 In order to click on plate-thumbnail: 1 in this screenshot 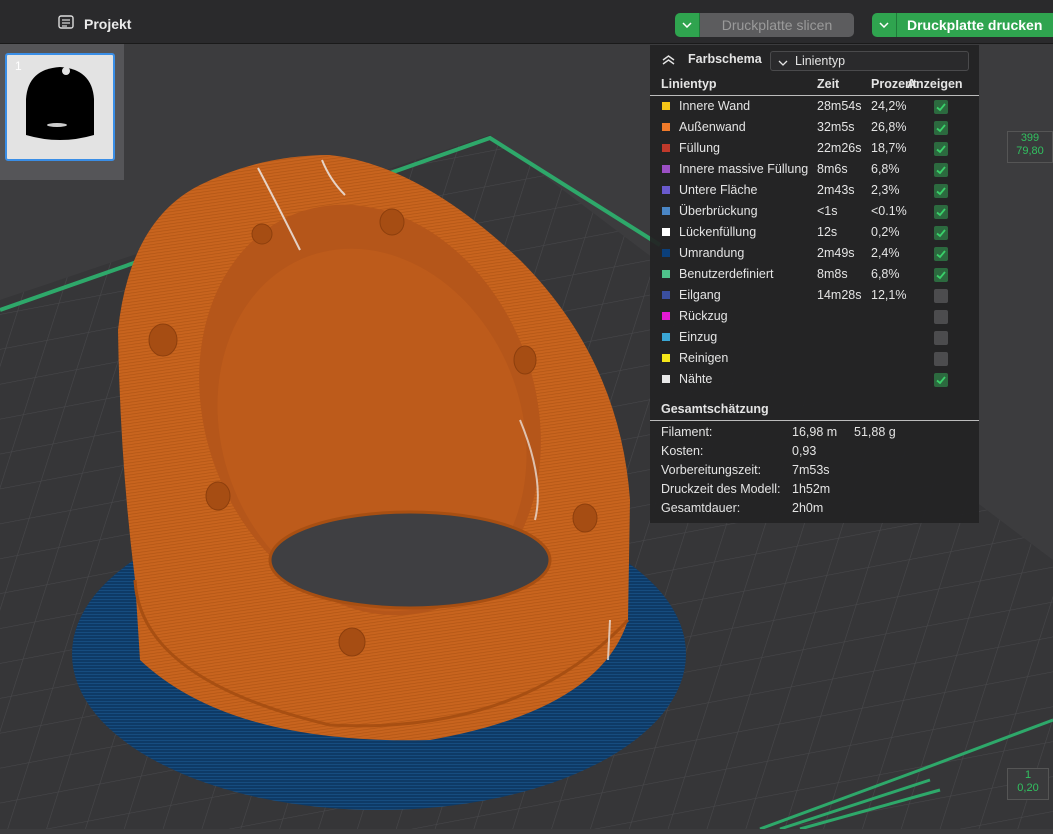, I will do `click(60, 107)`.